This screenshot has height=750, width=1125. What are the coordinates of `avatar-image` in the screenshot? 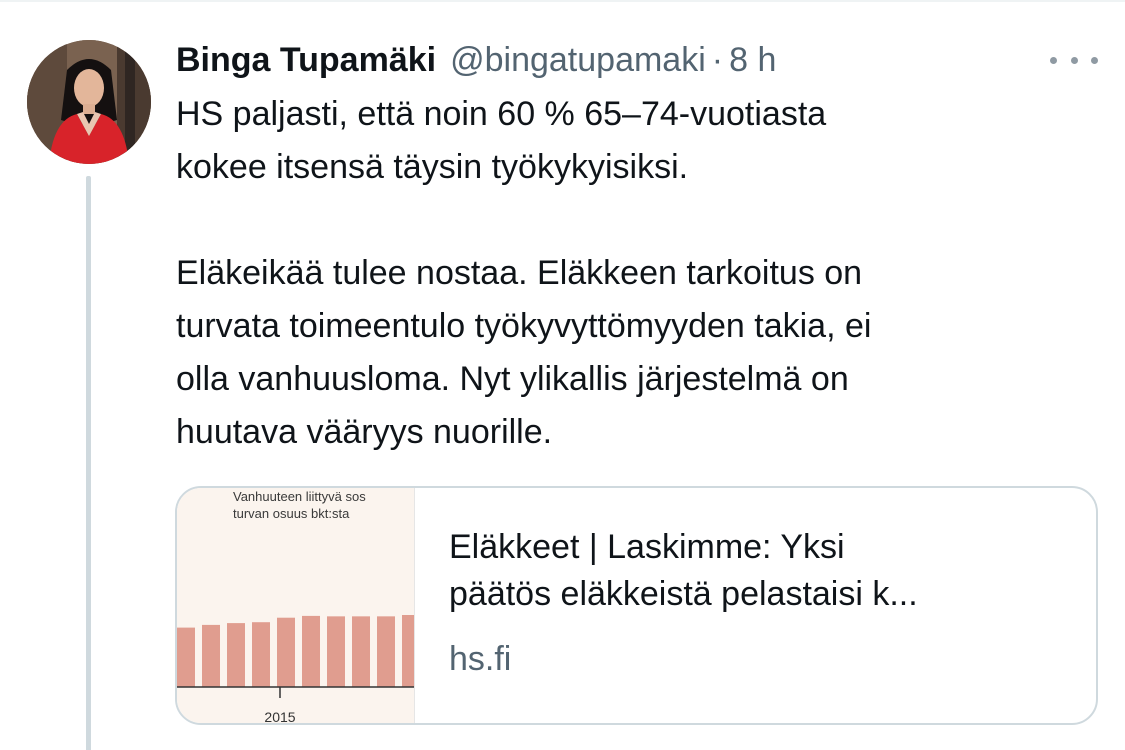 It's located at (89, 102).